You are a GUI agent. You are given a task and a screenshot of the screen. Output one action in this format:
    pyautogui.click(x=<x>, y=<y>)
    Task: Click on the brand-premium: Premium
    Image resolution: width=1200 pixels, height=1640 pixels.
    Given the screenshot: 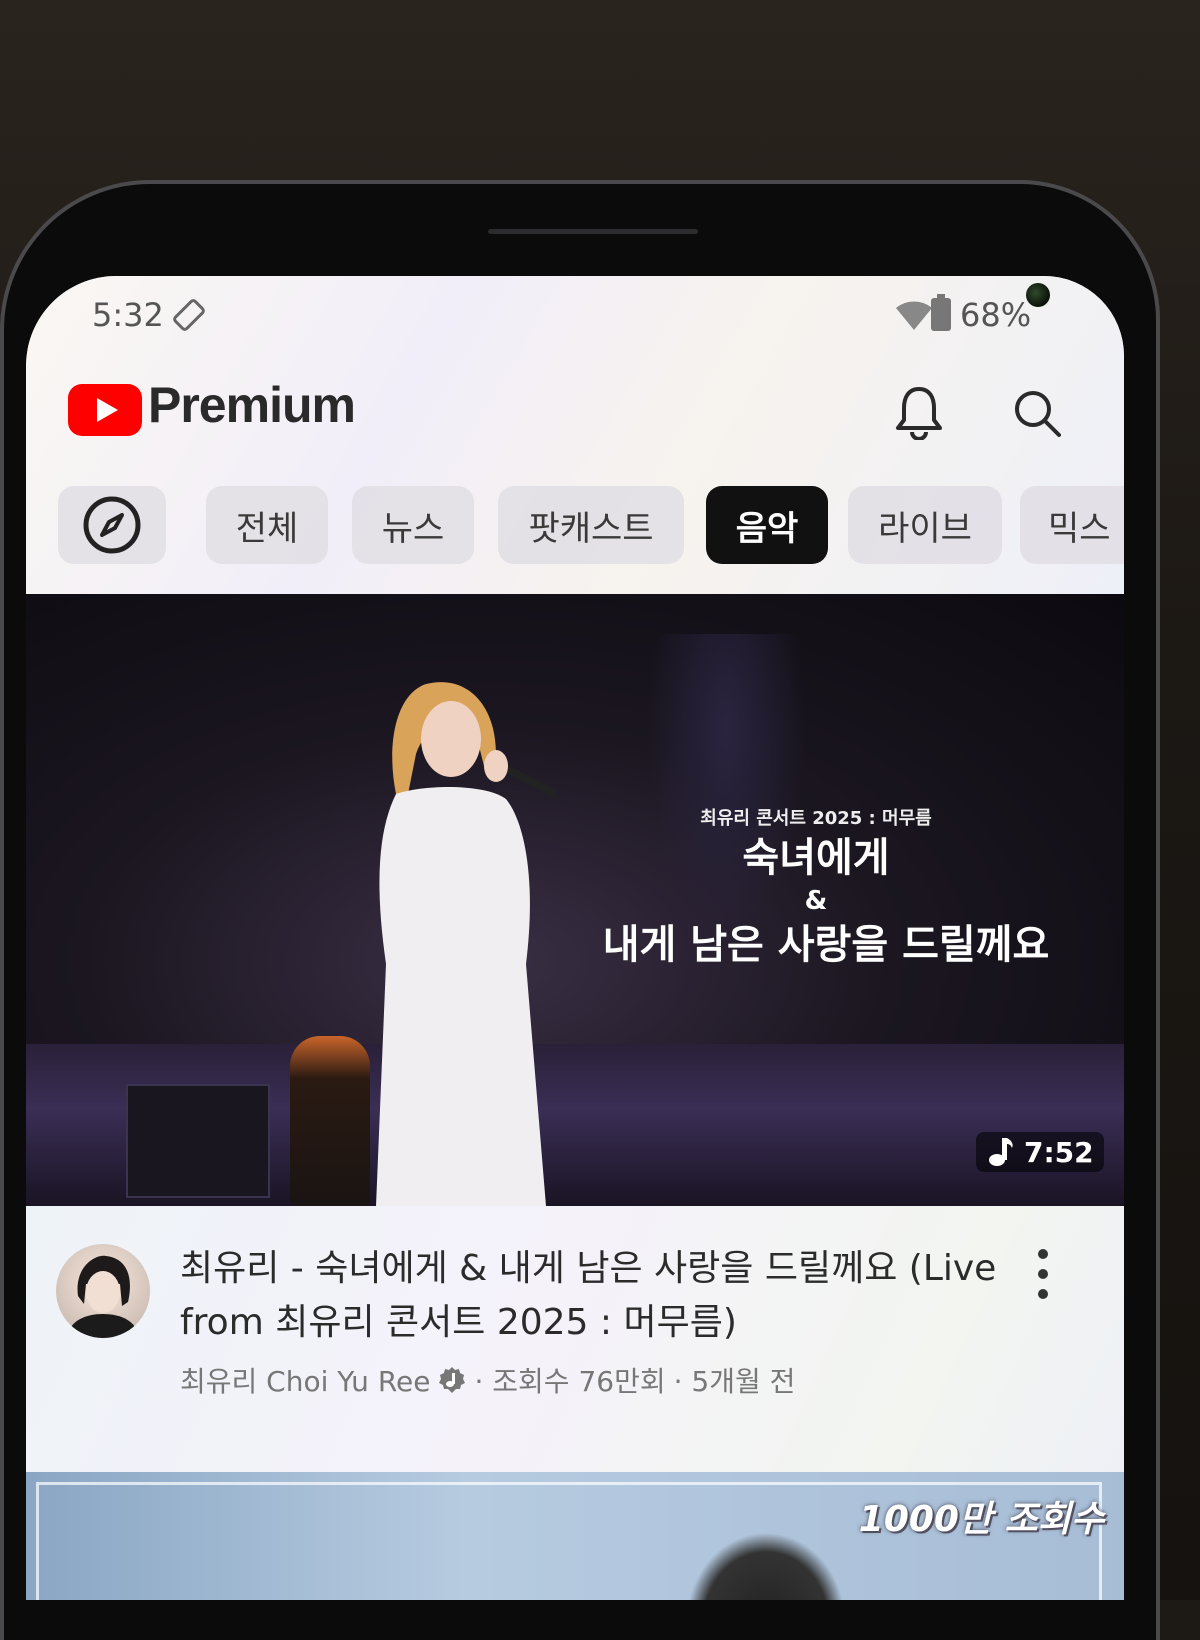 What is the action you would take?
    pyautogui.click(x=252, y=405)
    